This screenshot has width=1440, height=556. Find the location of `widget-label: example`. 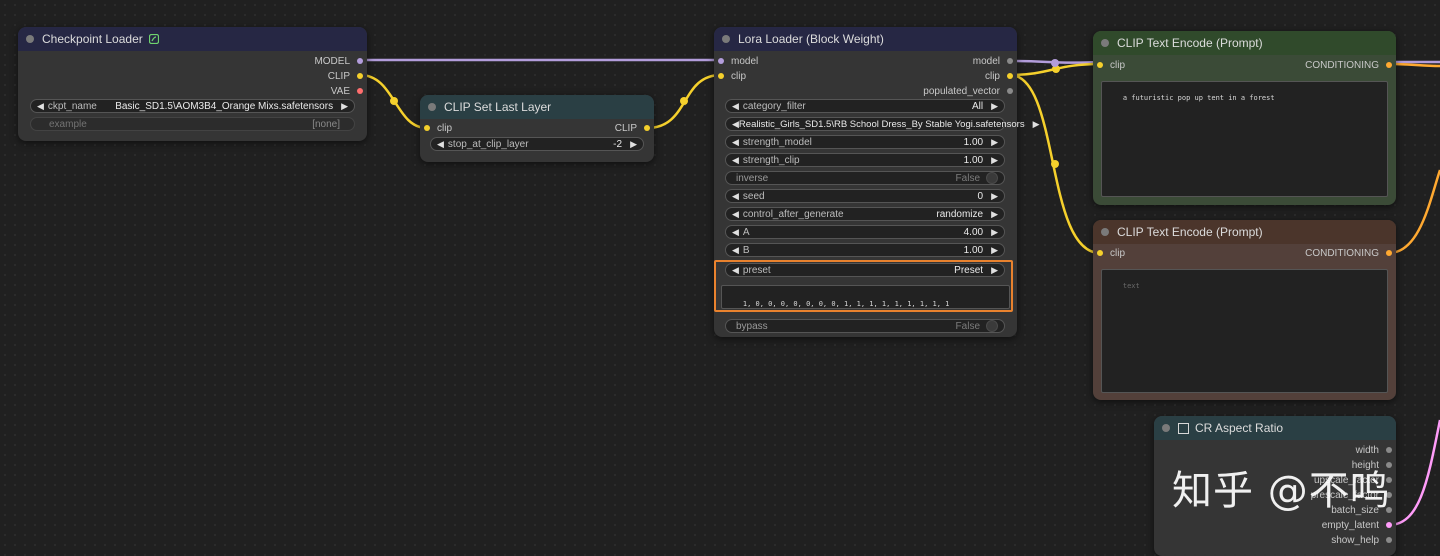

widget-label: example is located at coordinates (68, 124).